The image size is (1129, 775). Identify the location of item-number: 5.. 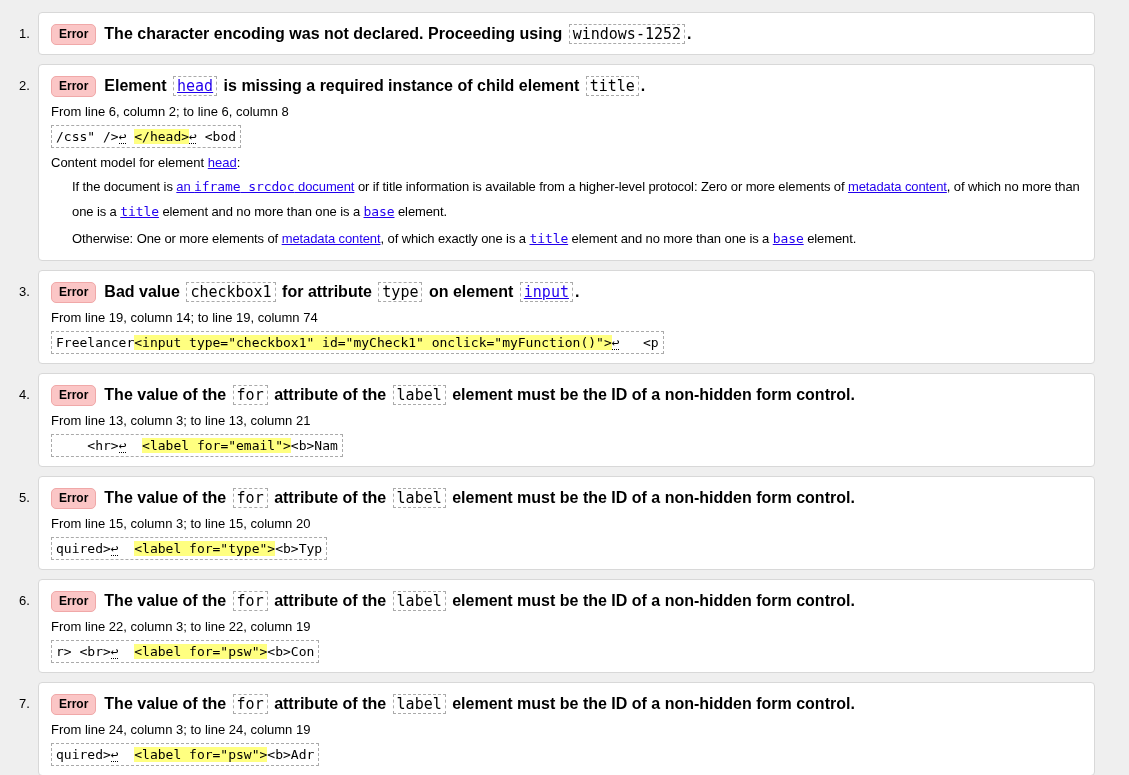
(24, 498).